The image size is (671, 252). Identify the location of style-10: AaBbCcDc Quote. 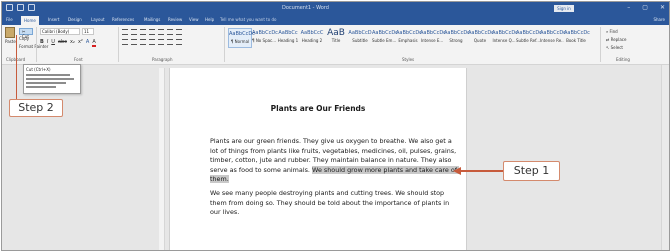
(481, 38).